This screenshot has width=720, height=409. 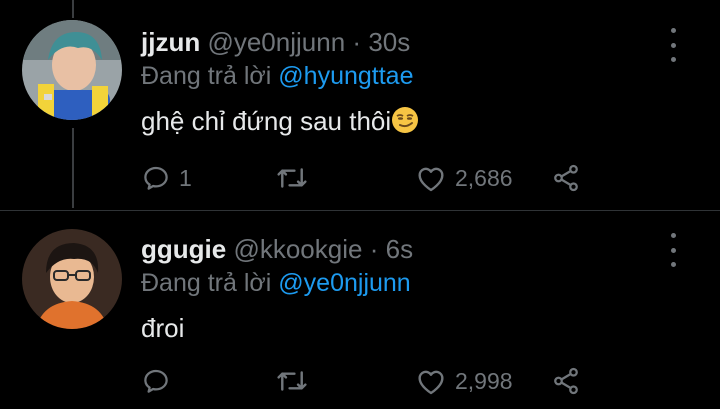 What do you see at coordinates (183, 249) in the screenshot?
I see `display-name: ggugie` at bounding box center [183, 249].